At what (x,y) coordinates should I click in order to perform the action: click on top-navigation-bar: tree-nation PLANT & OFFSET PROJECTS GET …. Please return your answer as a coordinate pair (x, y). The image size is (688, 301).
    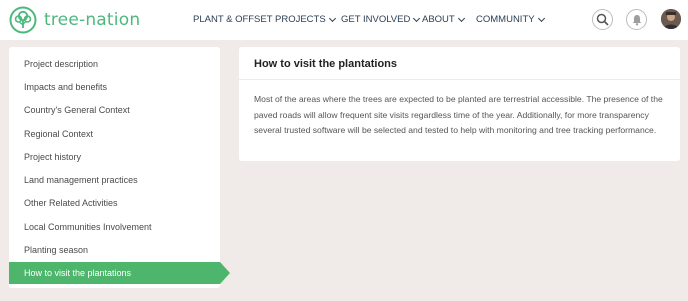
    Looking at the image, I should click on (344, 20).